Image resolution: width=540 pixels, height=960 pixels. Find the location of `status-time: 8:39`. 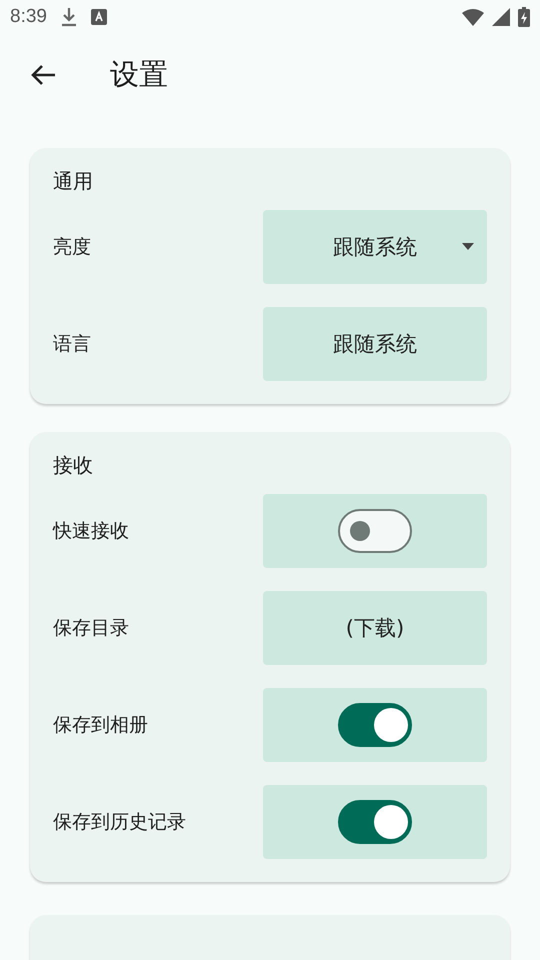

status-time: 8:39 is located at coordinates (28, 17).